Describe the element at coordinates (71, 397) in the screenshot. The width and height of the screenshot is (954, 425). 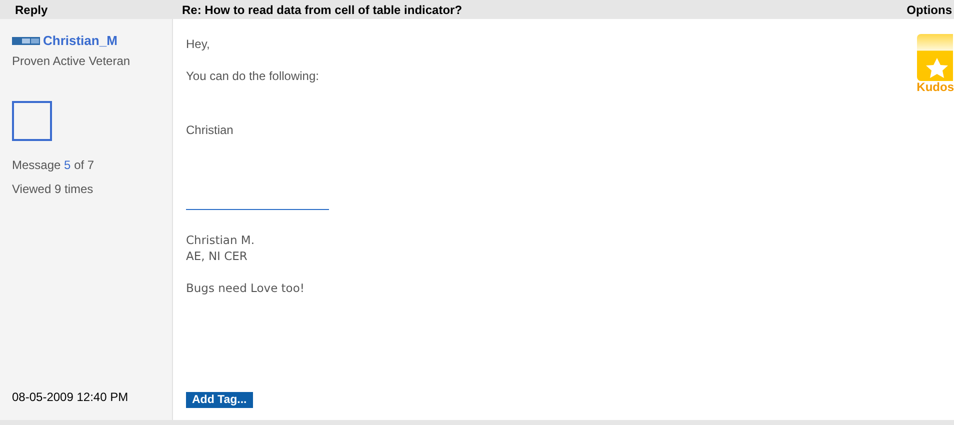
I see `post-date: 08-05-2009 12:40 PM` at that location.